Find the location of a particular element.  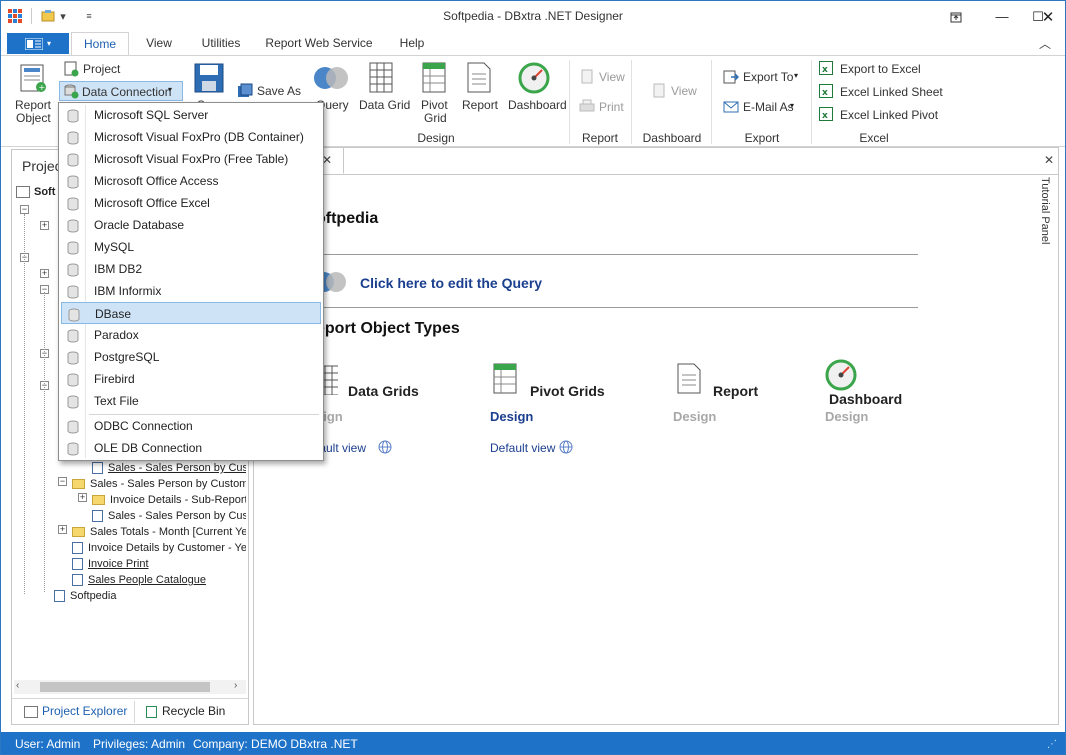

horizontal-scrollbar: ‹ › is located at coordinates (130, 687).